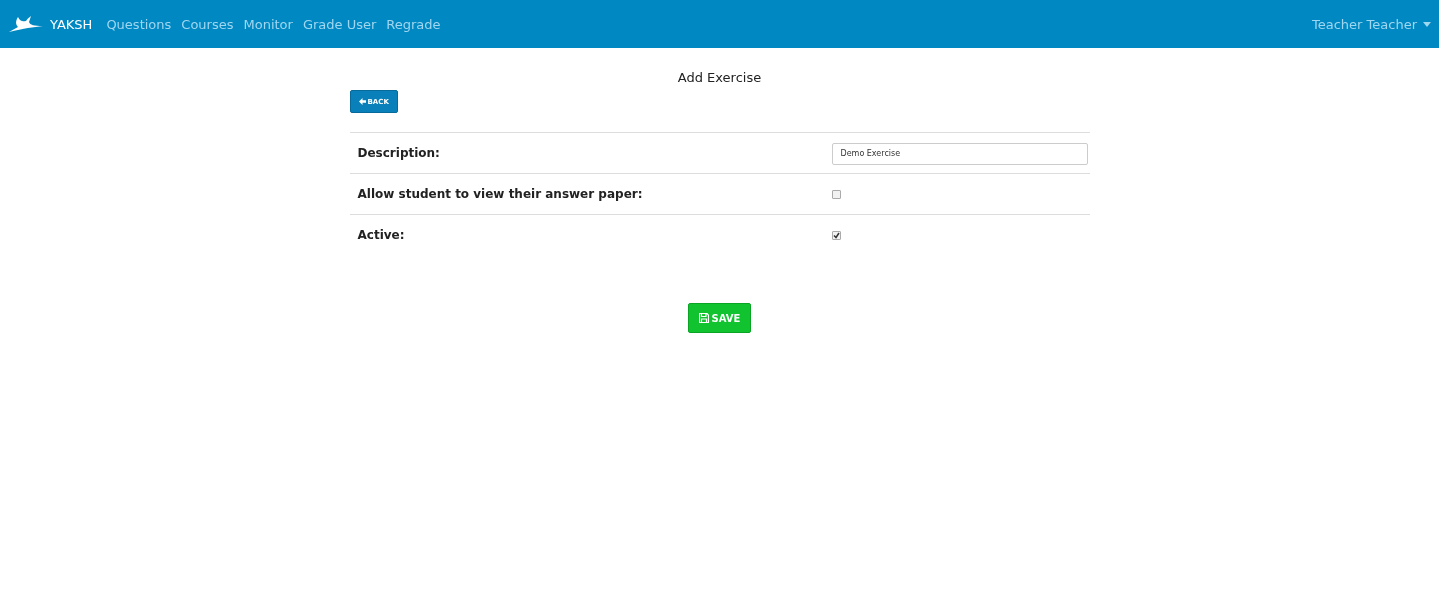 Image resolution: width=1439 pixels, height=593 pixels. What do you see at coordinates (399, 153) in the screenshot?
I see `field-label: Description:` at bounding box center [399, 153].